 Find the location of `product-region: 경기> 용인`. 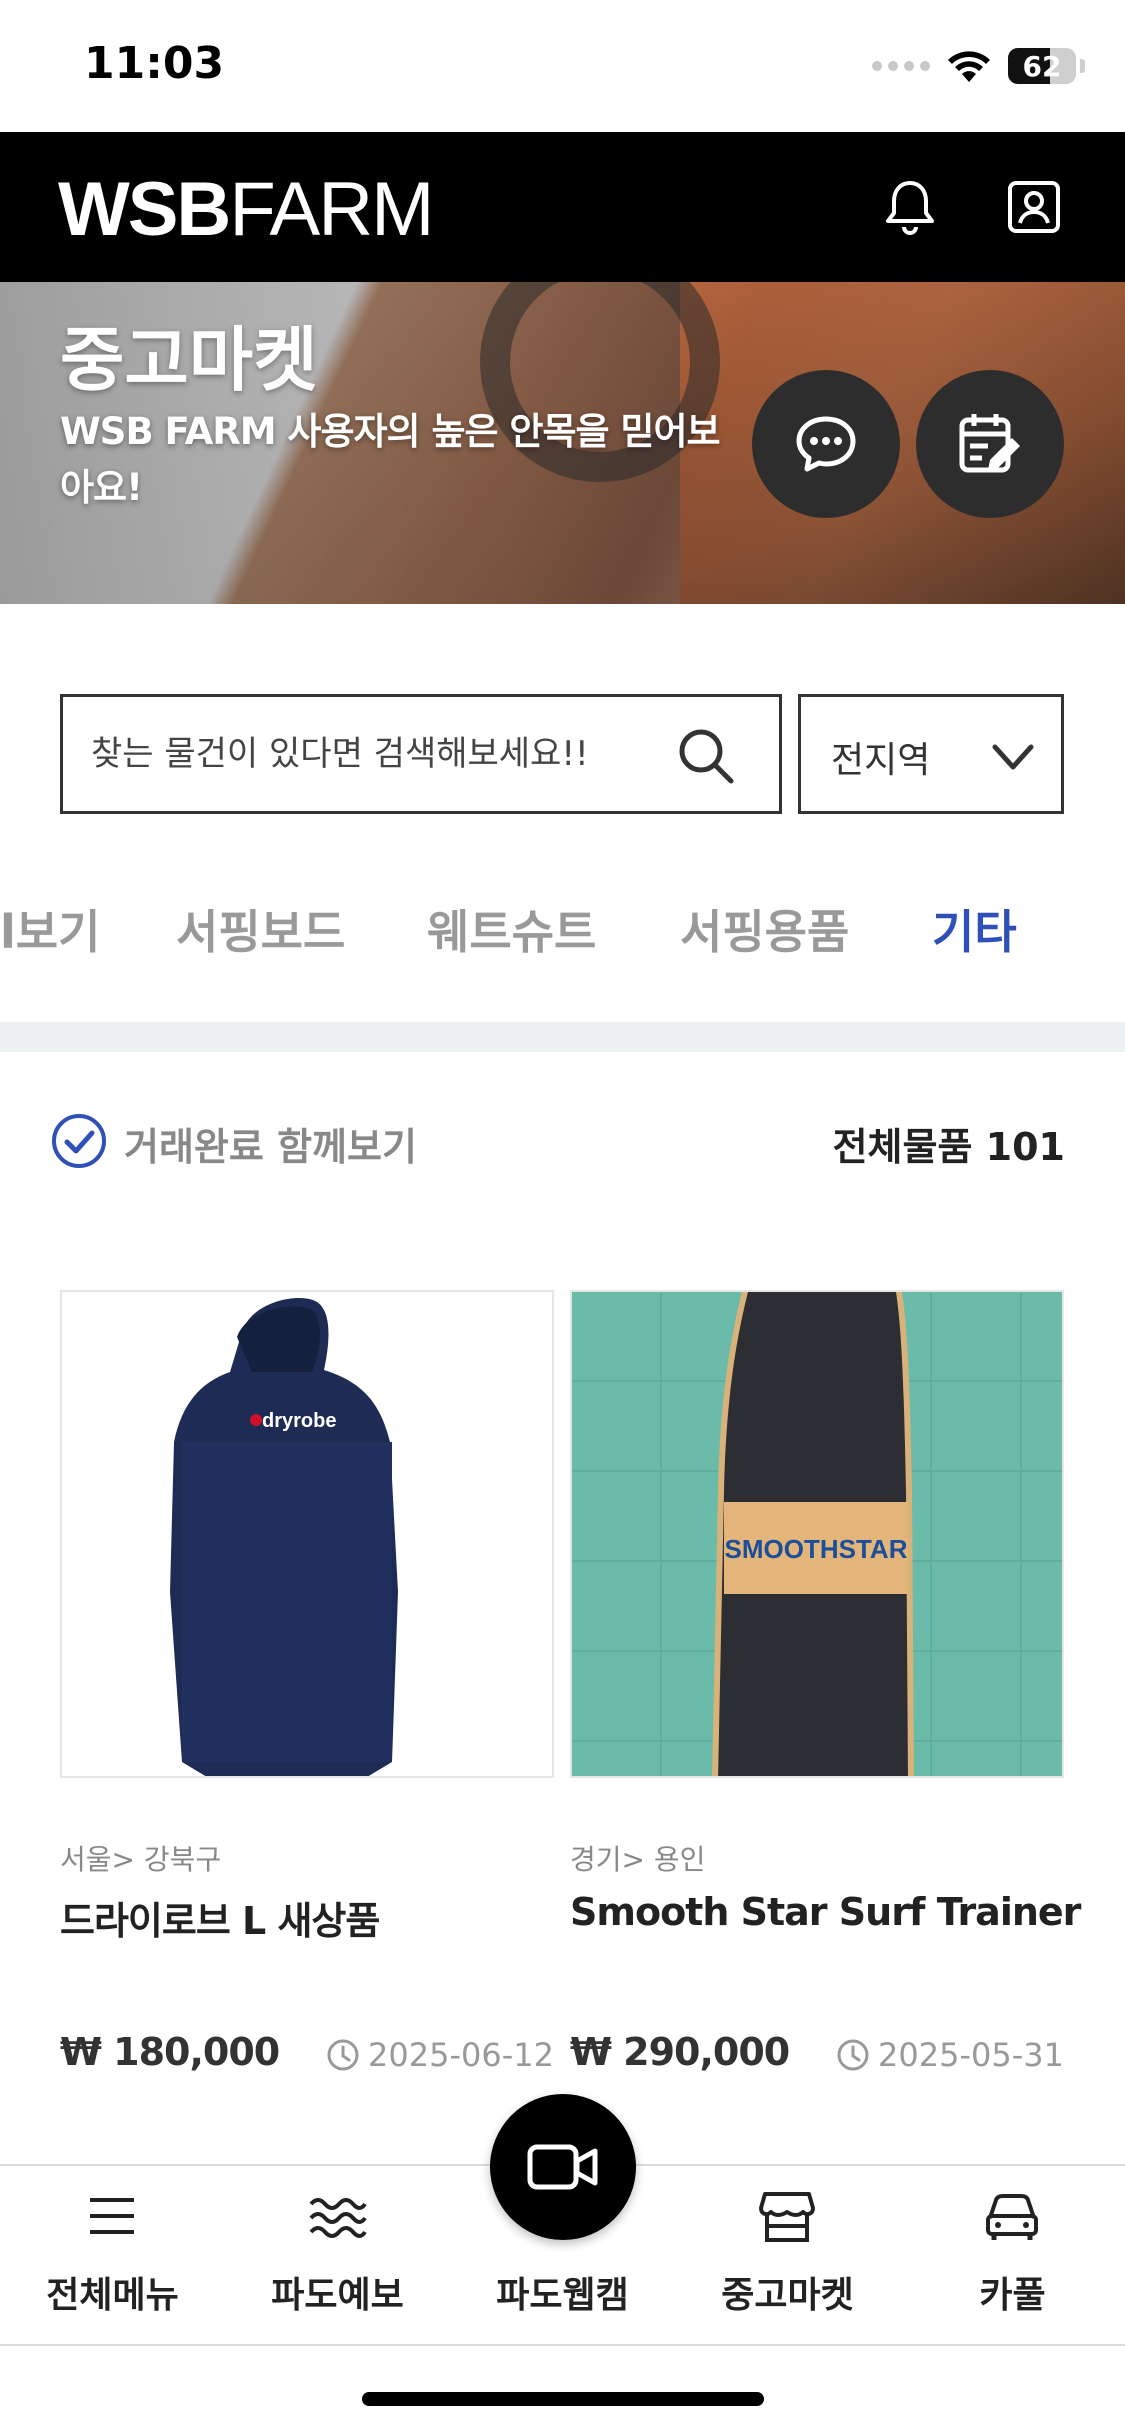

product-region: 경기> 용인 is located at coordinates (638, 1859).